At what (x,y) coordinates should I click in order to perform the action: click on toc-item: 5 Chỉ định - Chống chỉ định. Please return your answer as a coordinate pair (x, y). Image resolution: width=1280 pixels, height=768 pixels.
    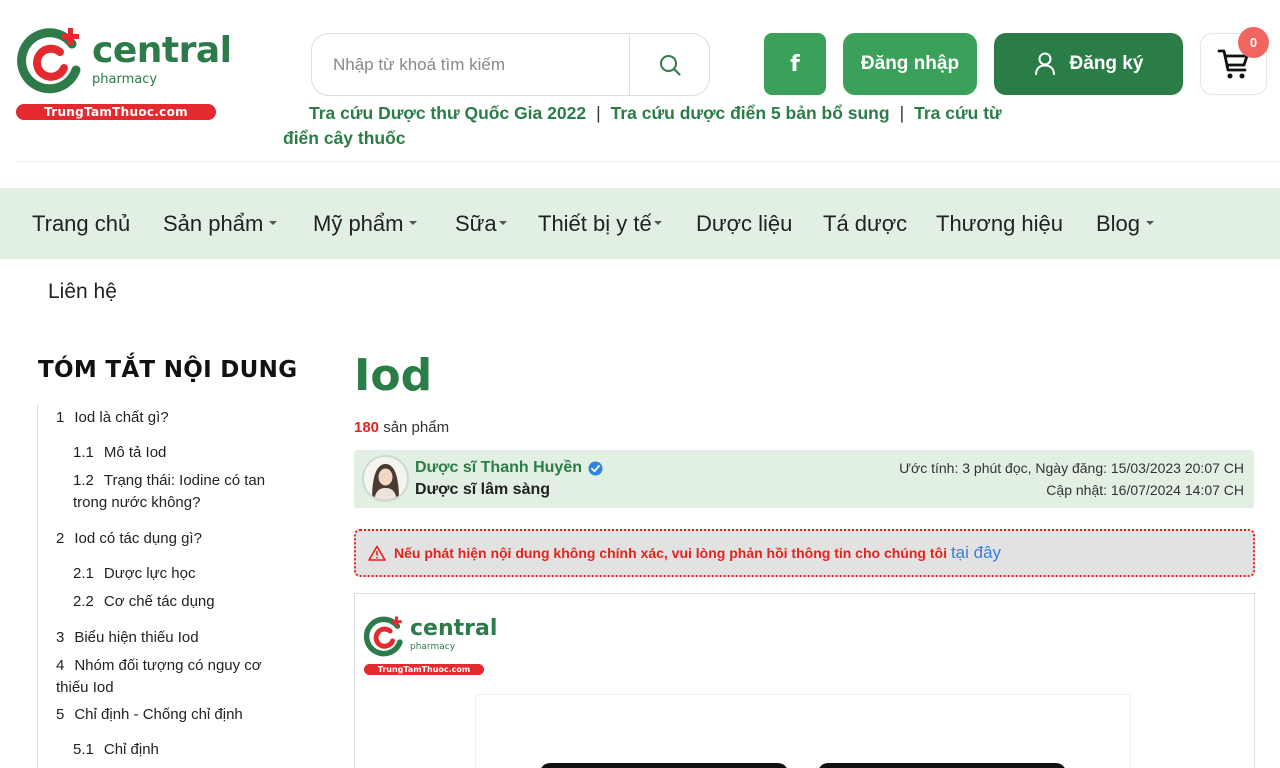
    Looking at the image, I should click on (149, 715).